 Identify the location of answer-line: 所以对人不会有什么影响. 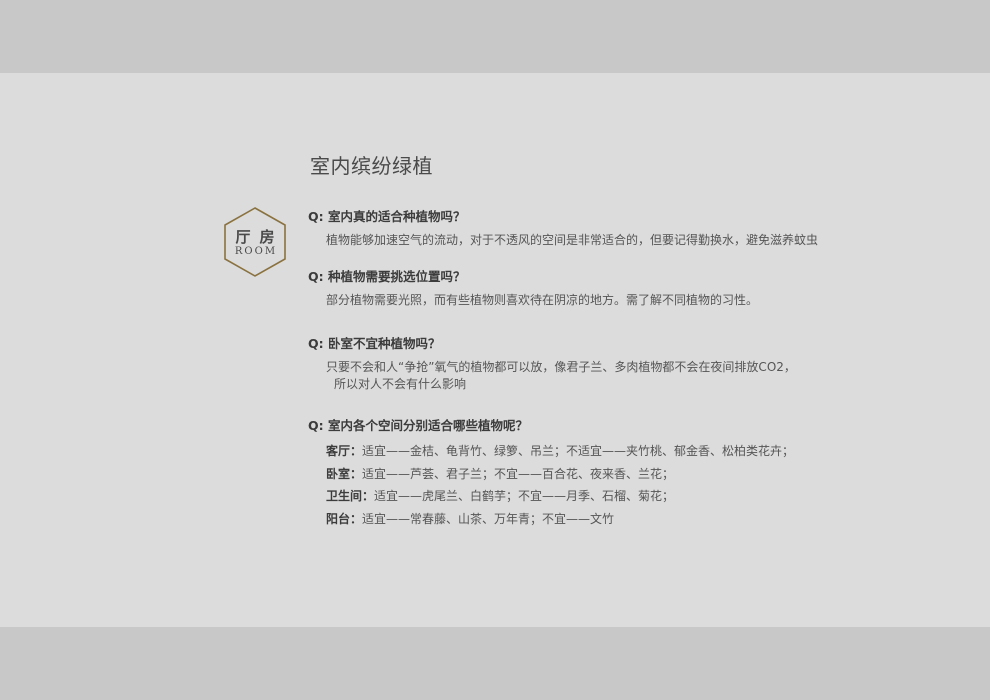
(400, 384).